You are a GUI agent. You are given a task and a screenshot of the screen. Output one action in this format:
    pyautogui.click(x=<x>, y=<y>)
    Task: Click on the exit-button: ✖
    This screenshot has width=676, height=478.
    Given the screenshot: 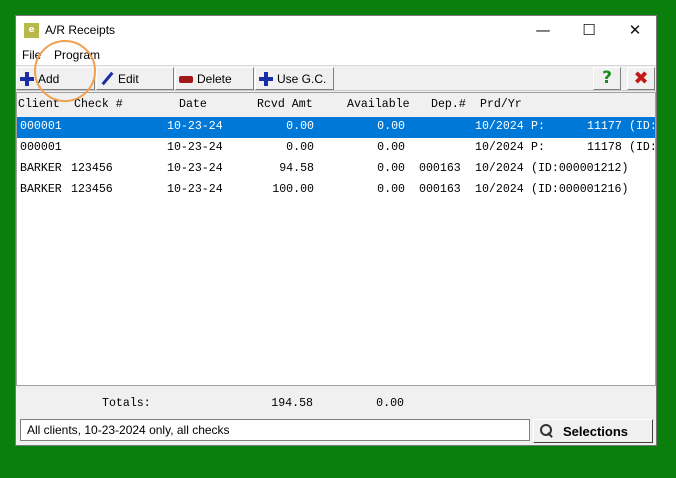 What is the action you would take?
    pyautogui.click(x=641, y=78)
    